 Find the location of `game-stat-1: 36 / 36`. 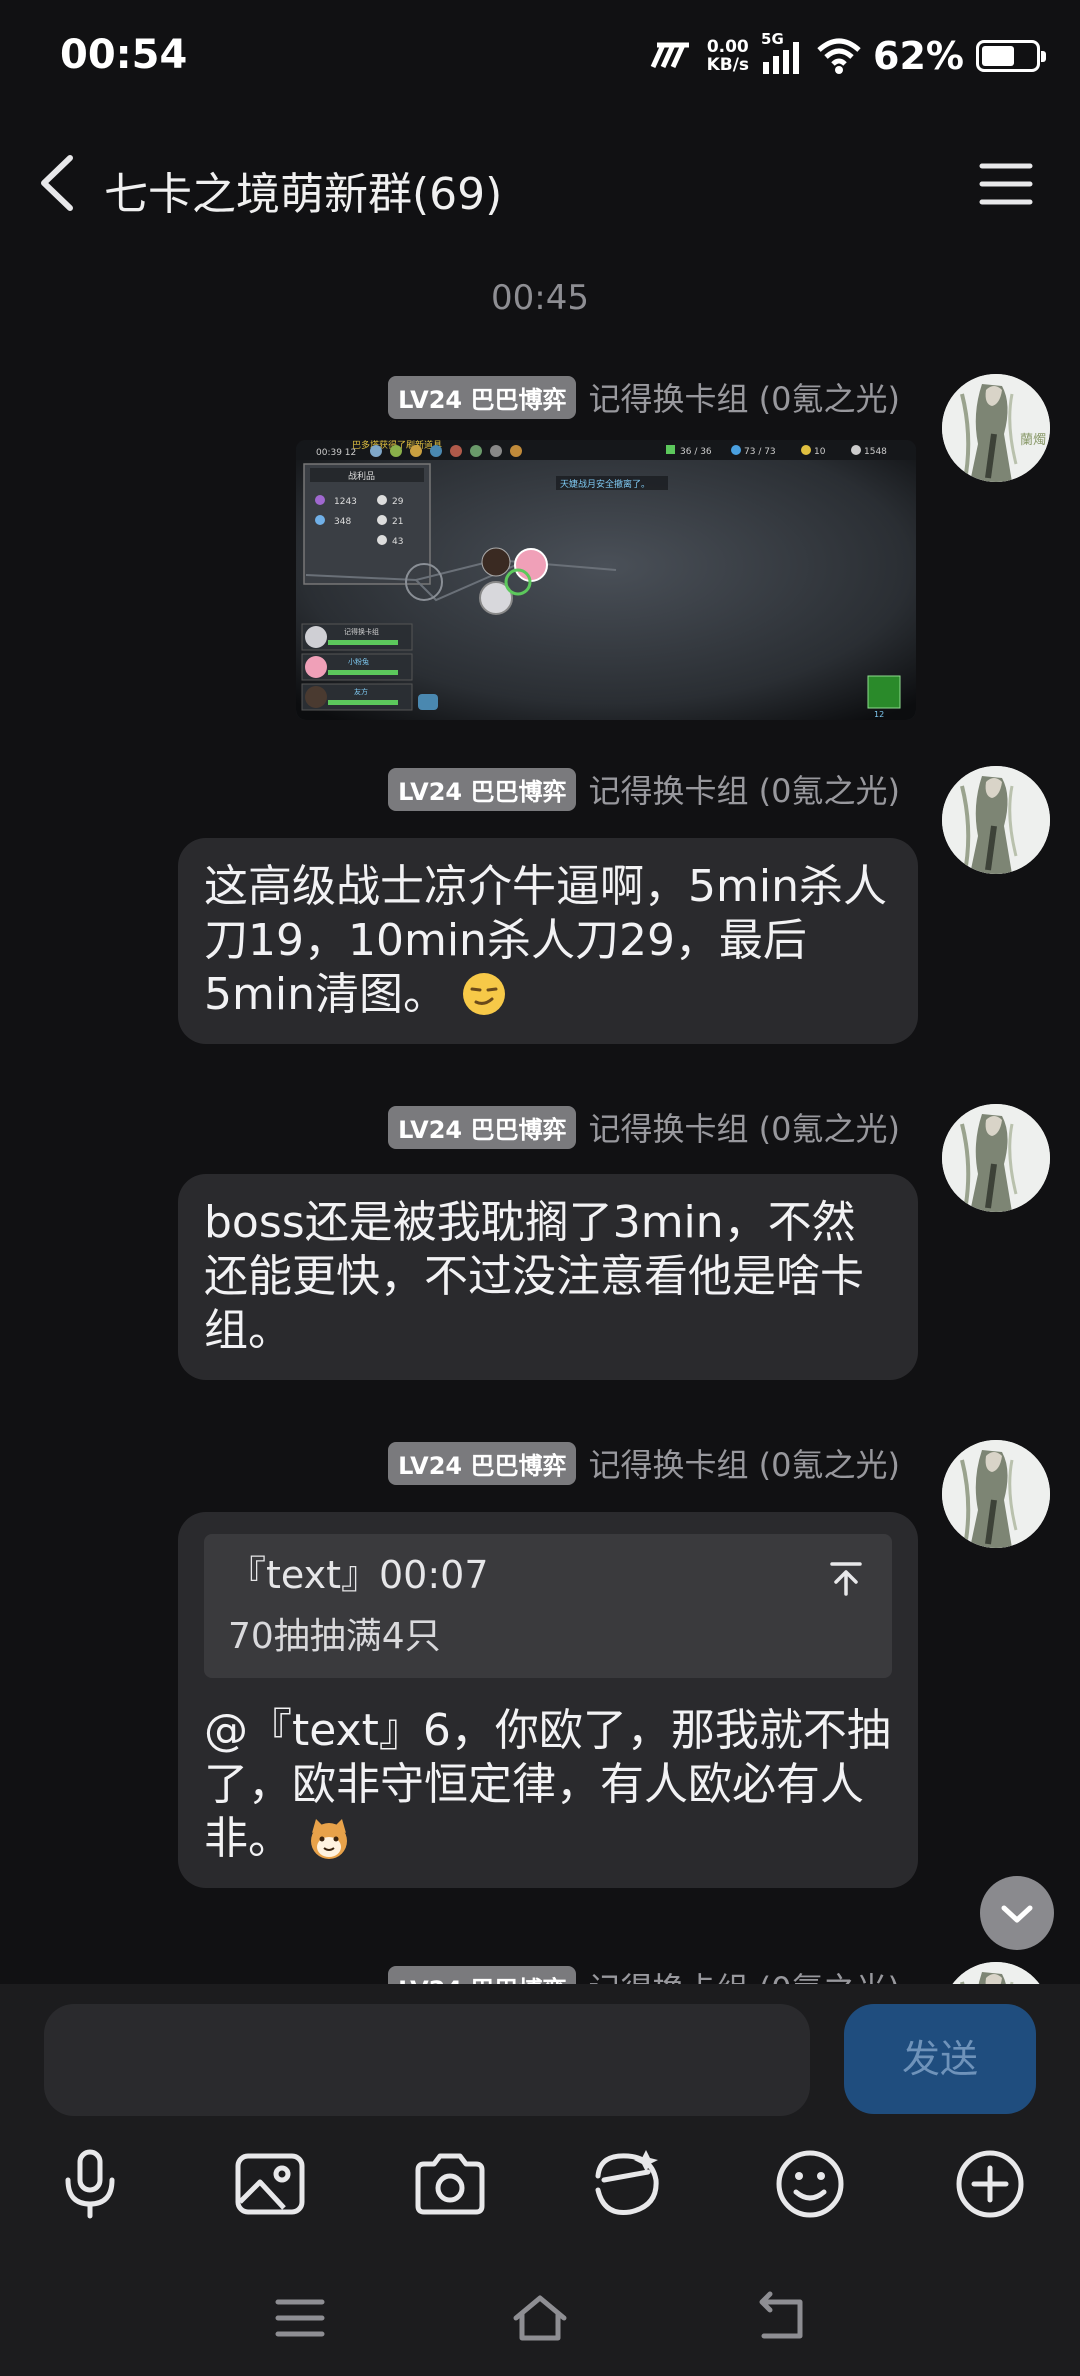

game-stat-1: 36 / 36 is located at coordinates (696, 452).